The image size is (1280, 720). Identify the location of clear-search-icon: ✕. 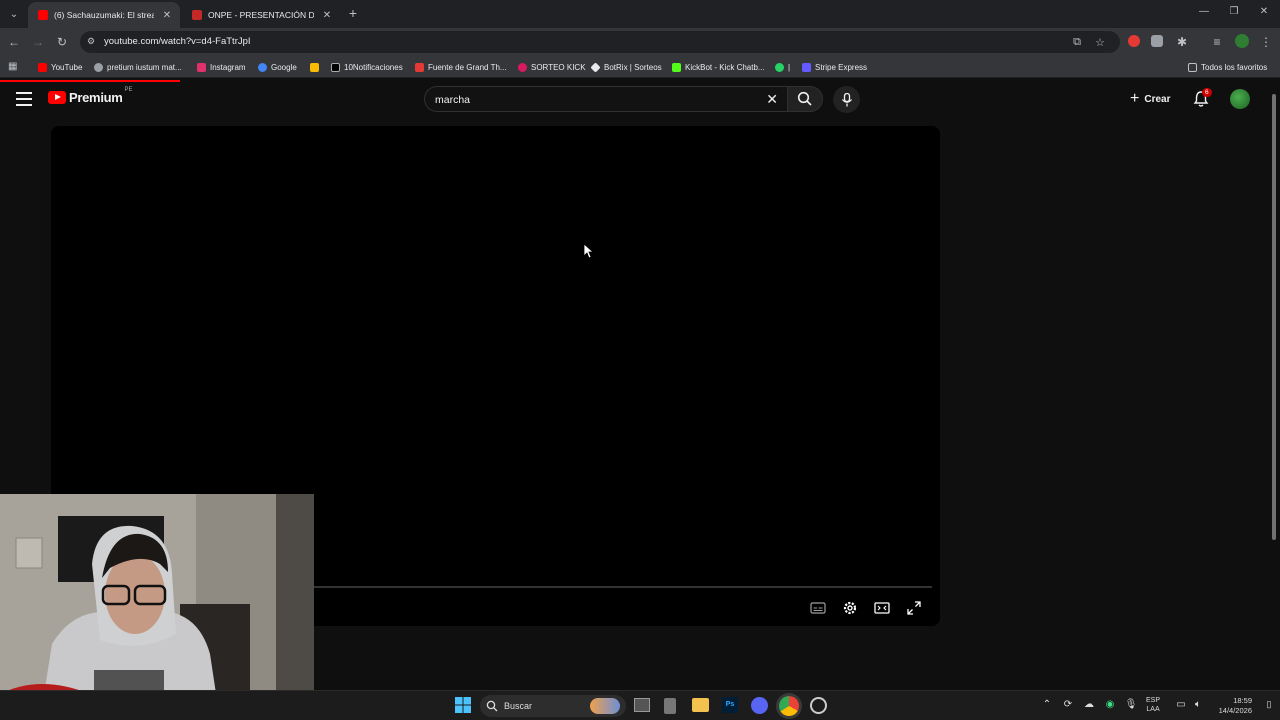
(772, 99).